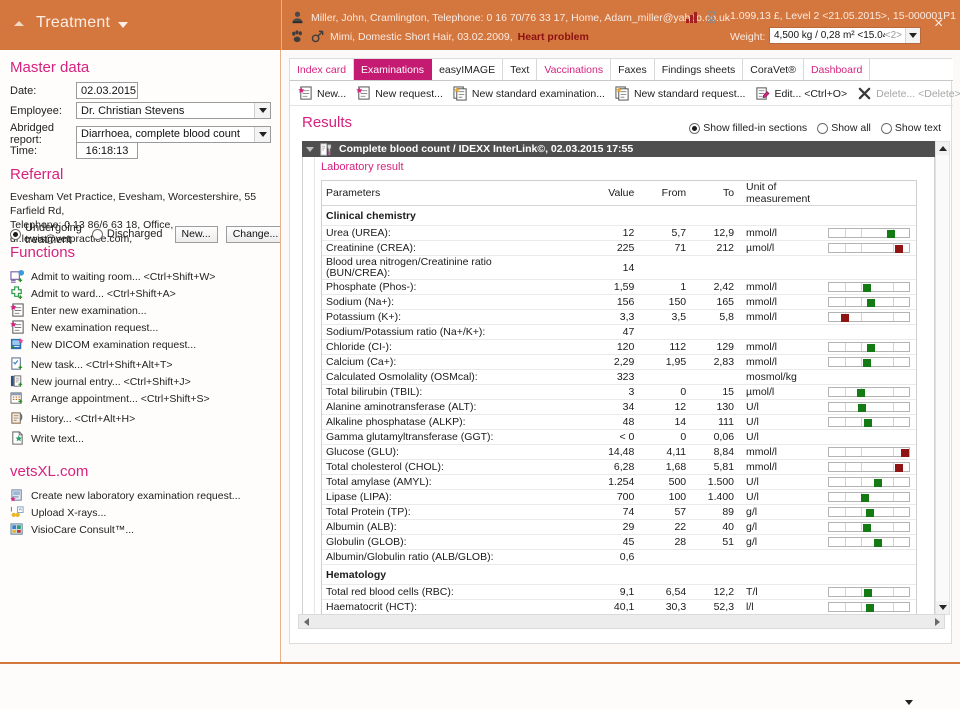 The height and width of the screenshot is (709, 960). What do you see at coordinates (714, 512) in the screenshot?
I see `cell-to: 89` at bounding box center [714, 512].